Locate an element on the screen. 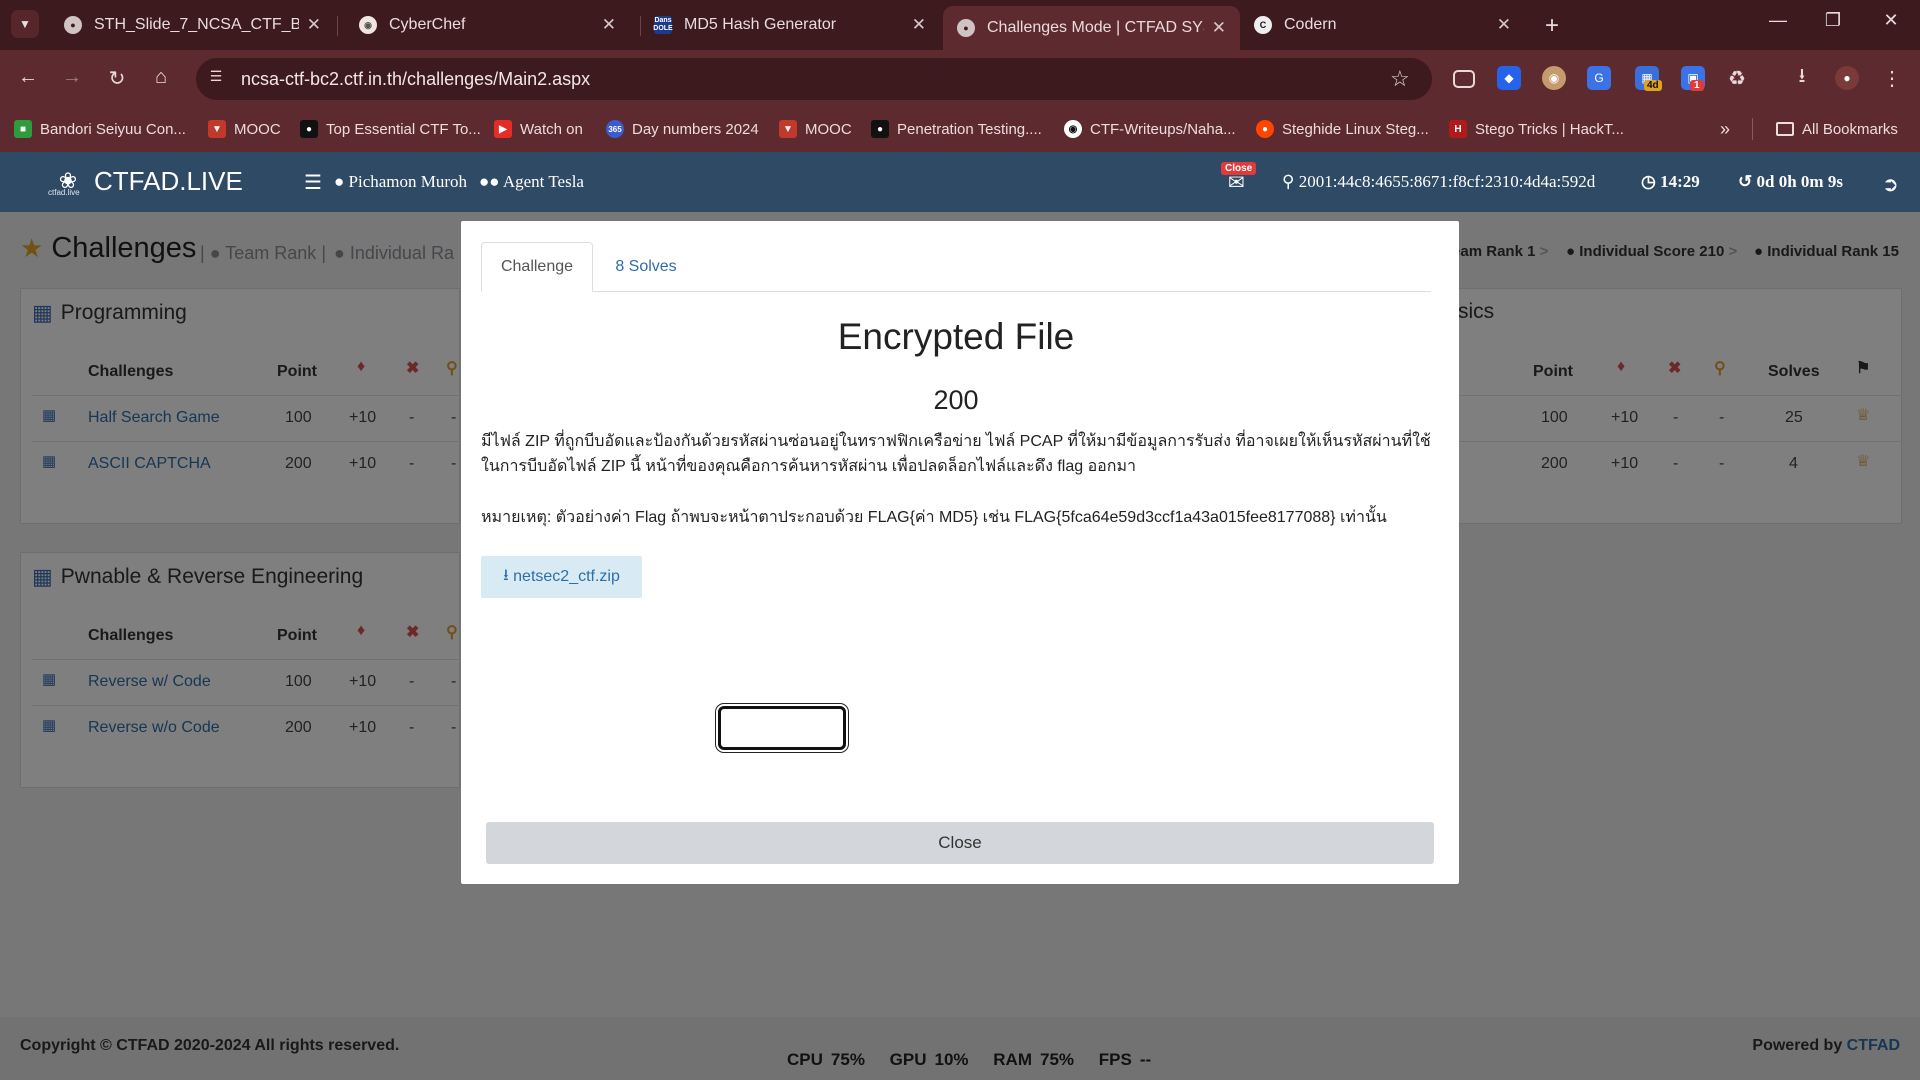 This screenshot has width=1920, height=1080. menu-kebab-icon: ⋮ is located at coordinates (1892, 78).